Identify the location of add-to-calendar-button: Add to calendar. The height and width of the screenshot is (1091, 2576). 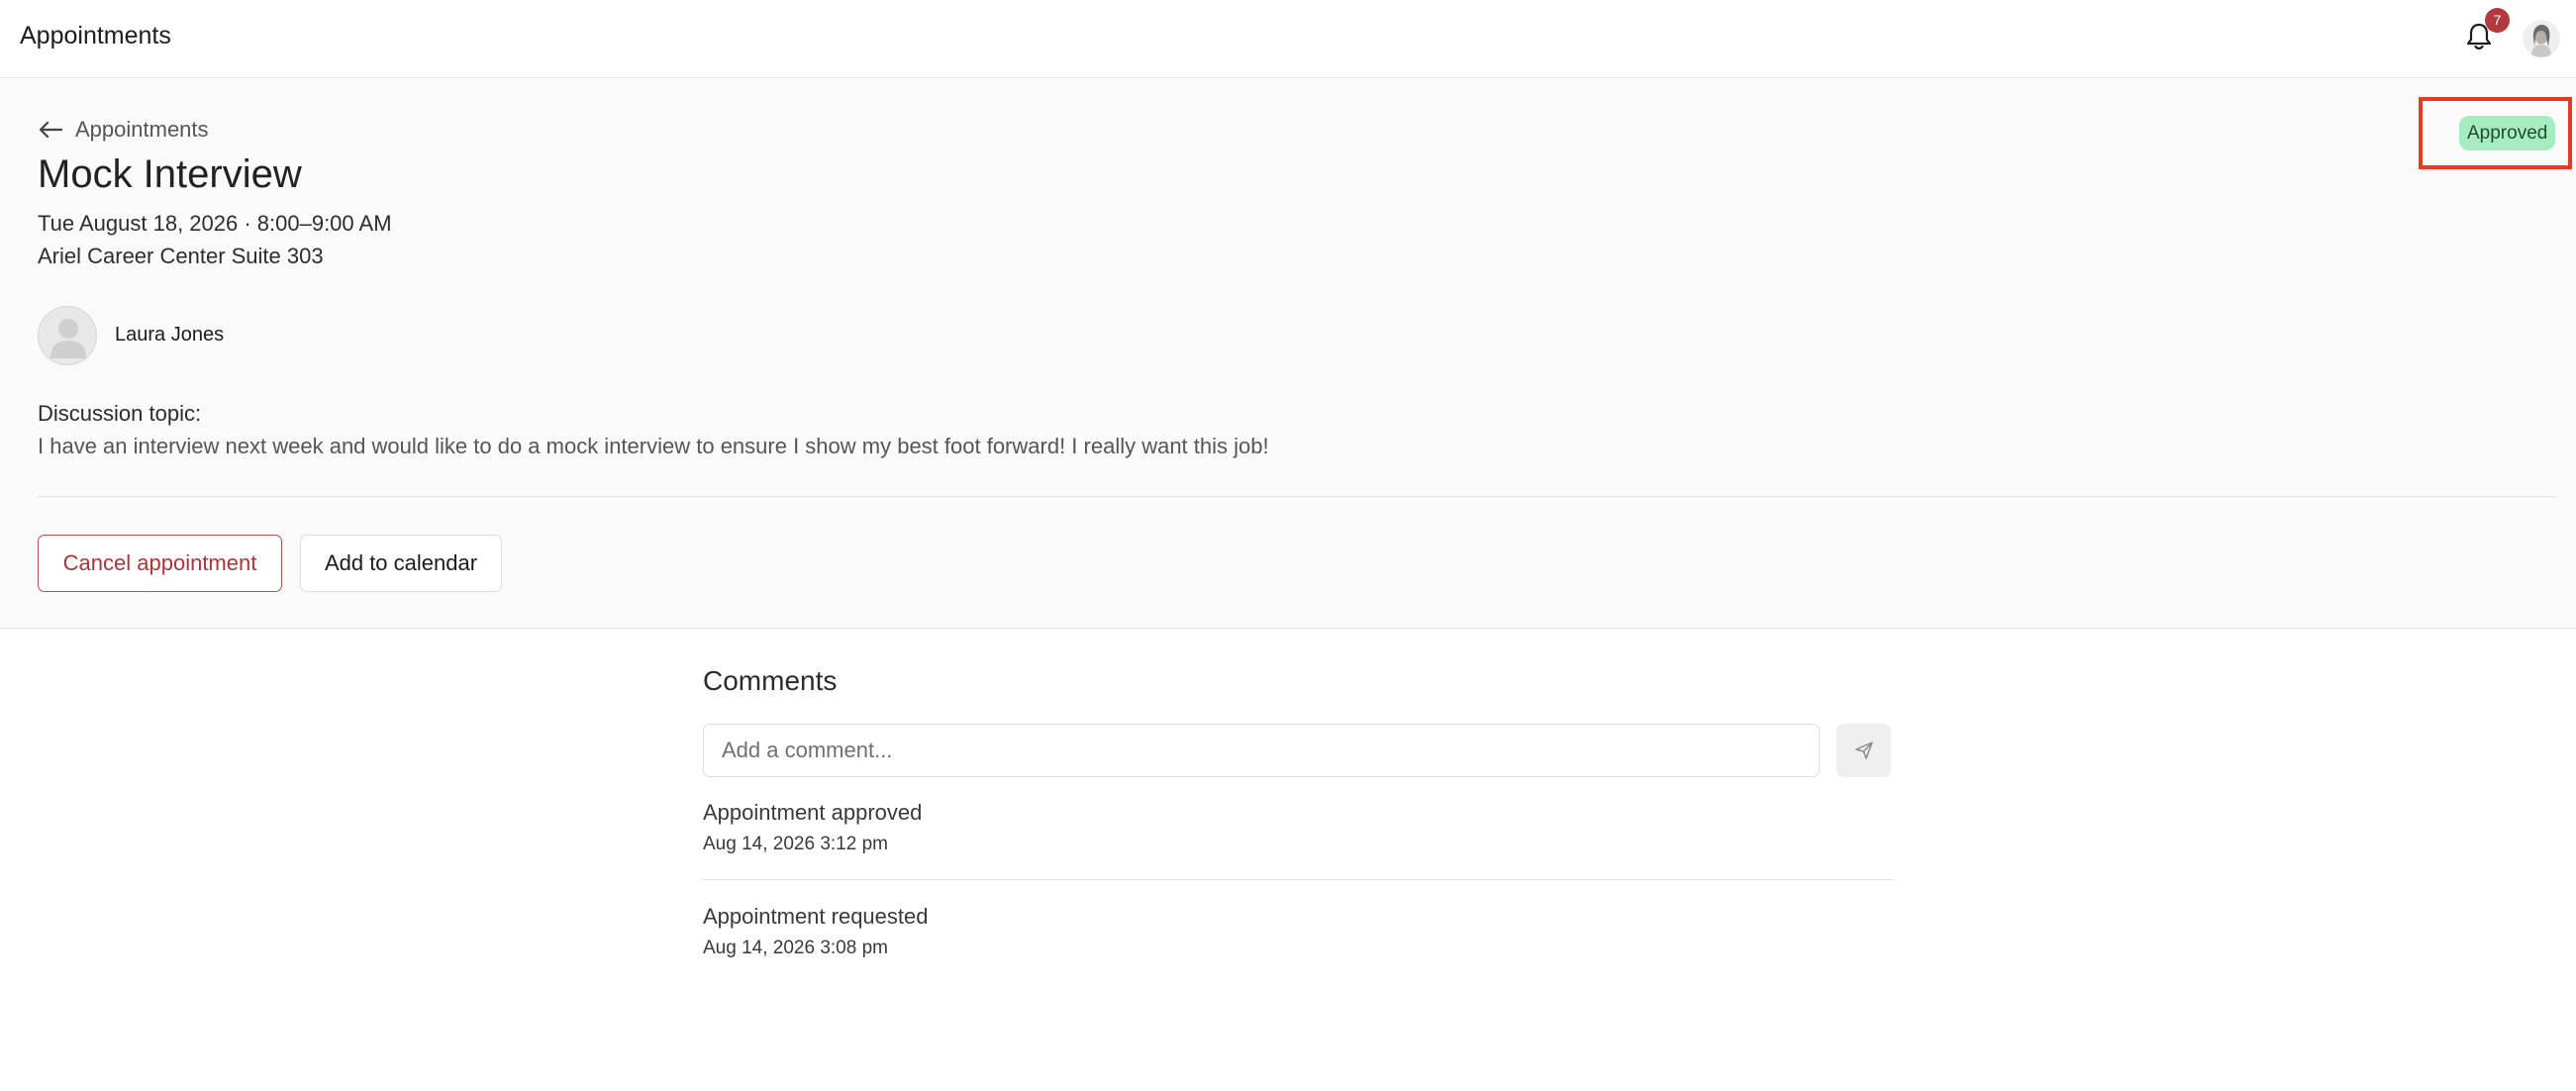
(401, 563).